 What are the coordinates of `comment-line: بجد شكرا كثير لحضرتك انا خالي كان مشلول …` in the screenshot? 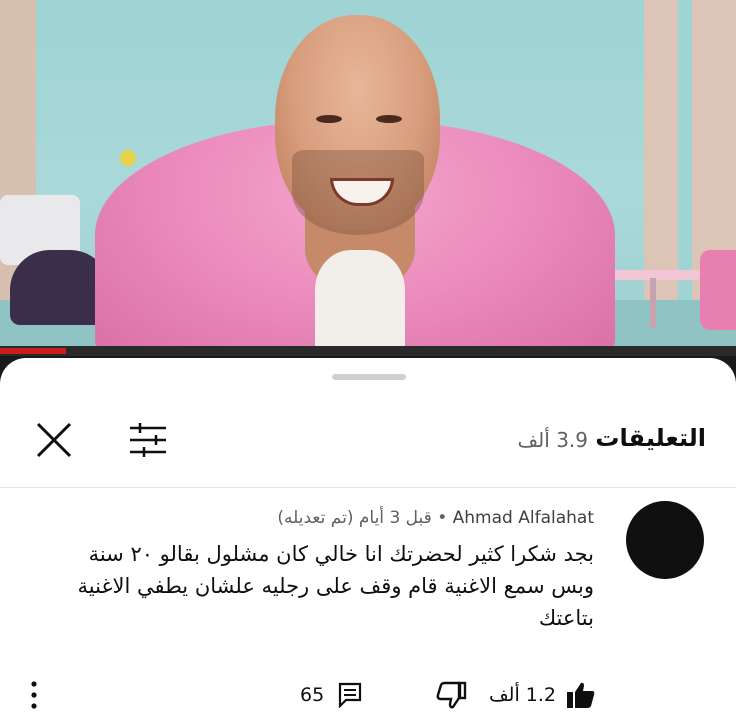 It's located at (341, 554).